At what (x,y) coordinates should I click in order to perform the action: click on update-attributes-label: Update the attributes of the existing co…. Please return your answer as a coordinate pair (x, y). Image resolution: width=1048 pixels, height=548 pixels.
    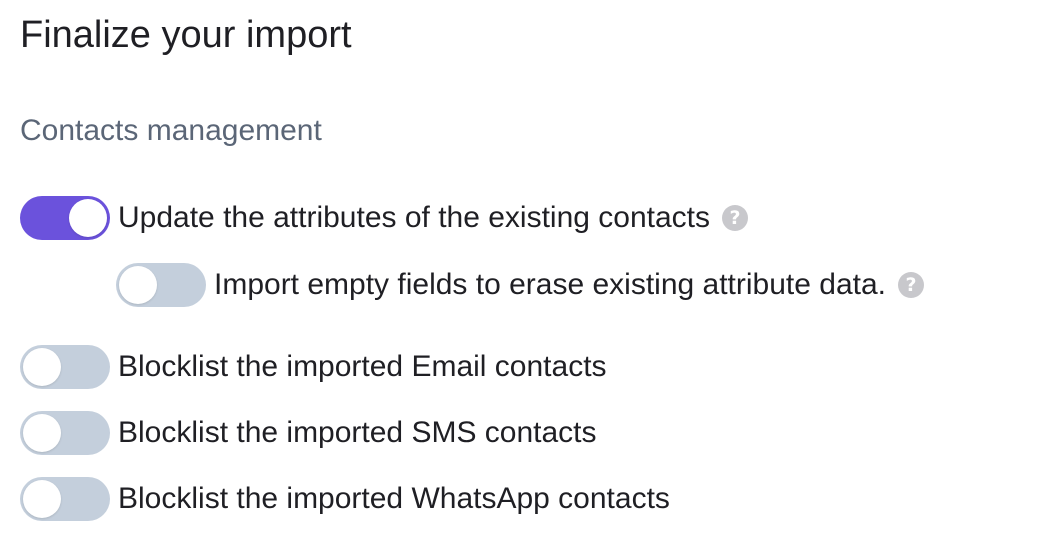
    Looking at the image, I should click on (414, 217).